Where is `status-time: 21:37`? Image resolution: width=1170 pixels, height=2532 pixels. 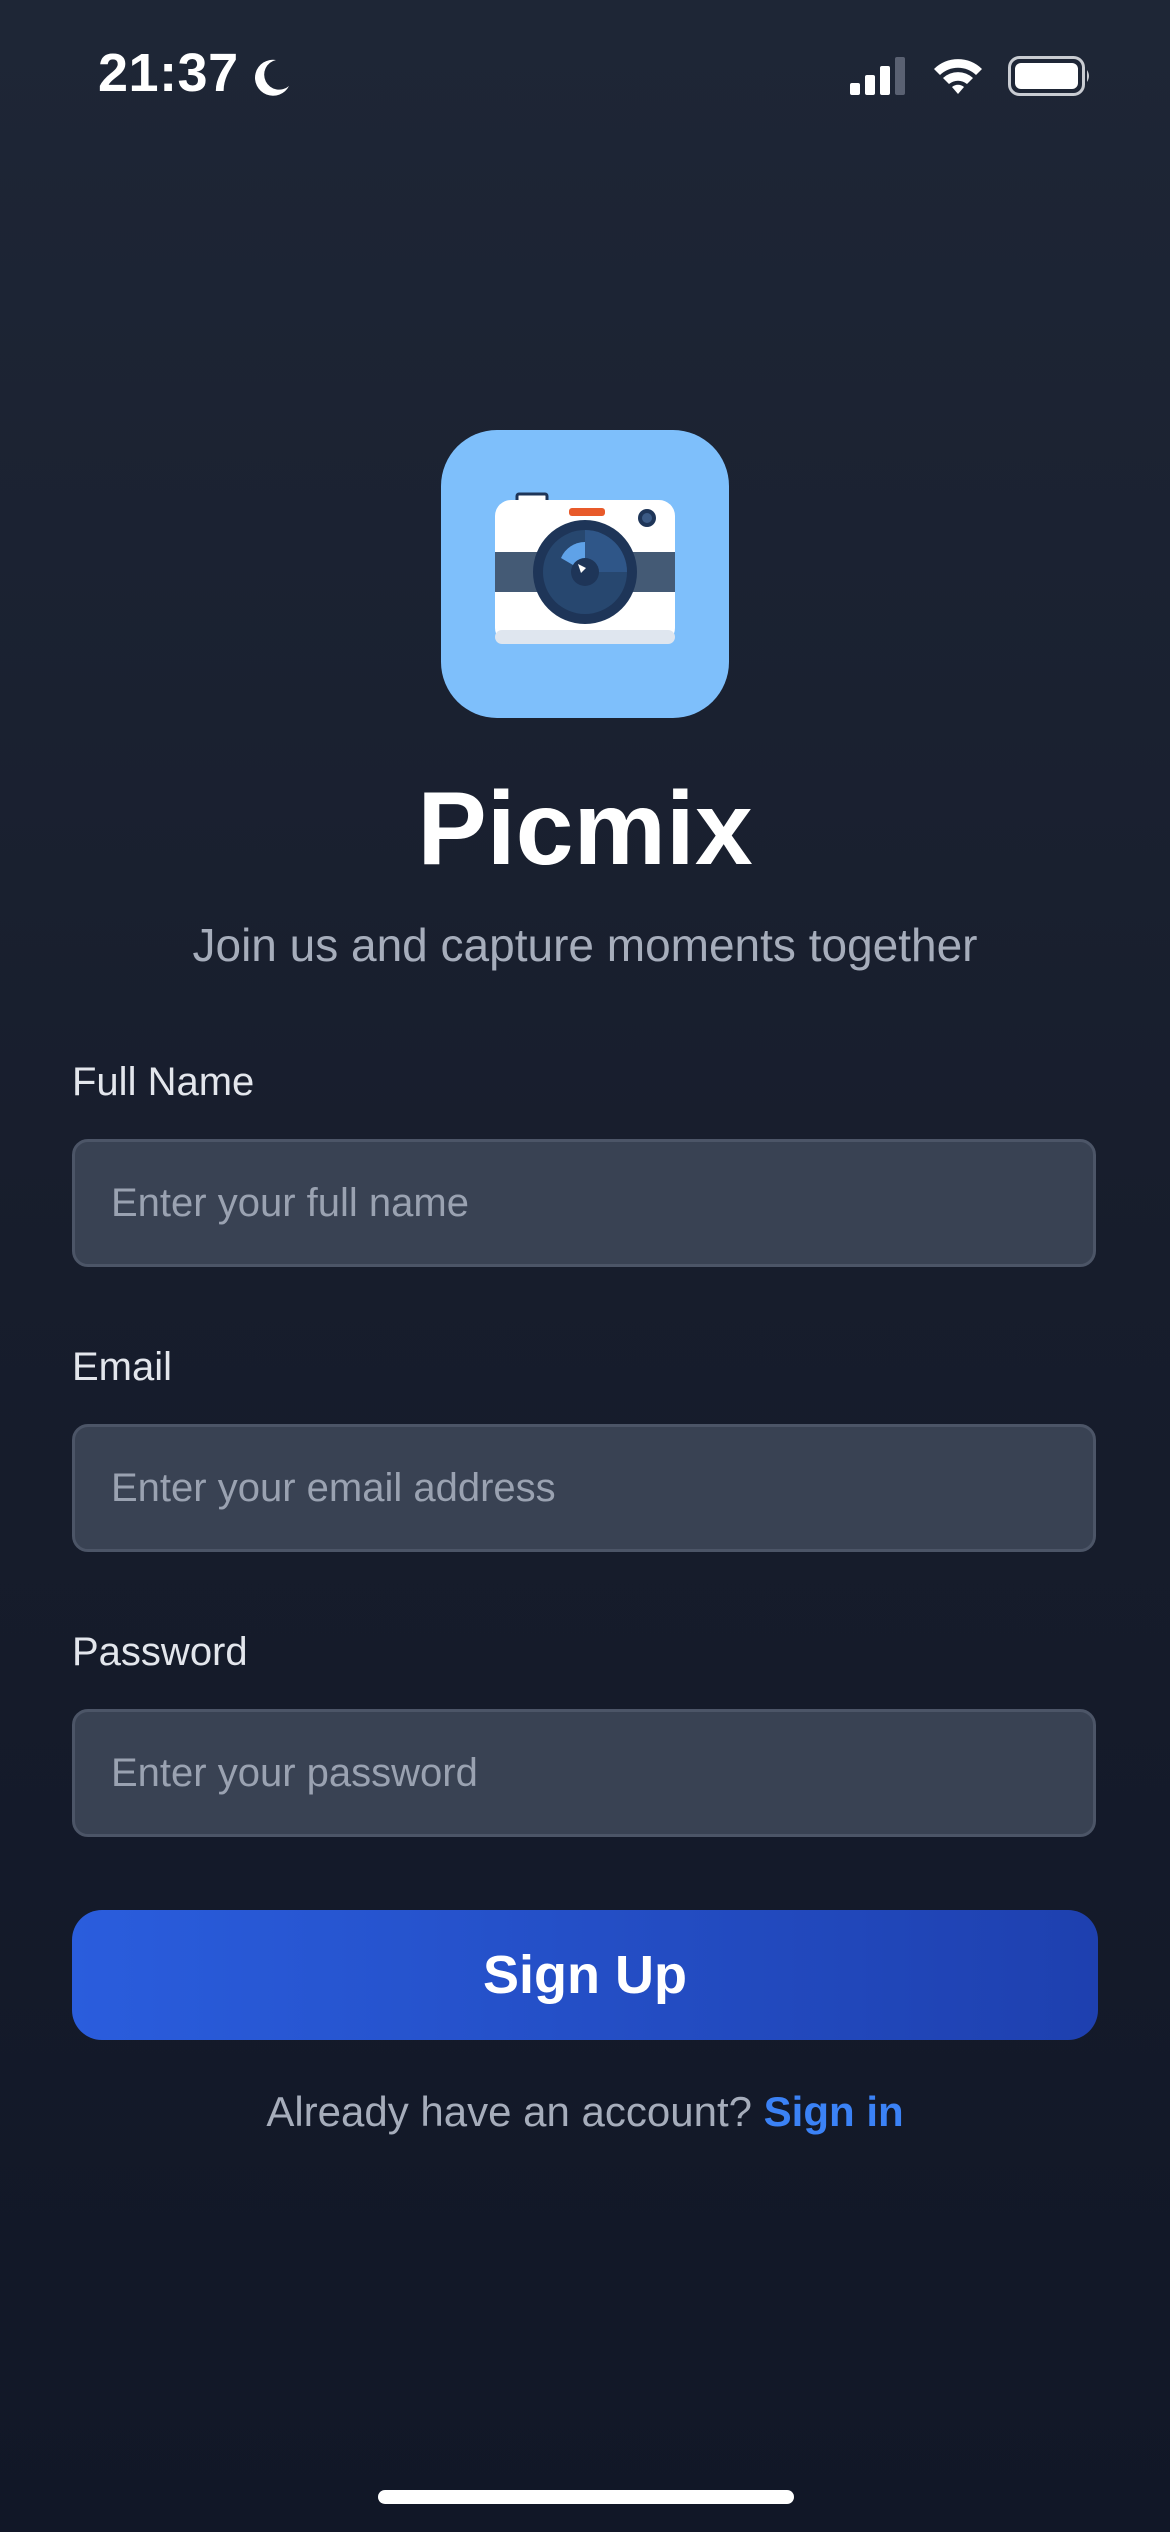
status-time: 21:37 is located at coordinates (195, 73).